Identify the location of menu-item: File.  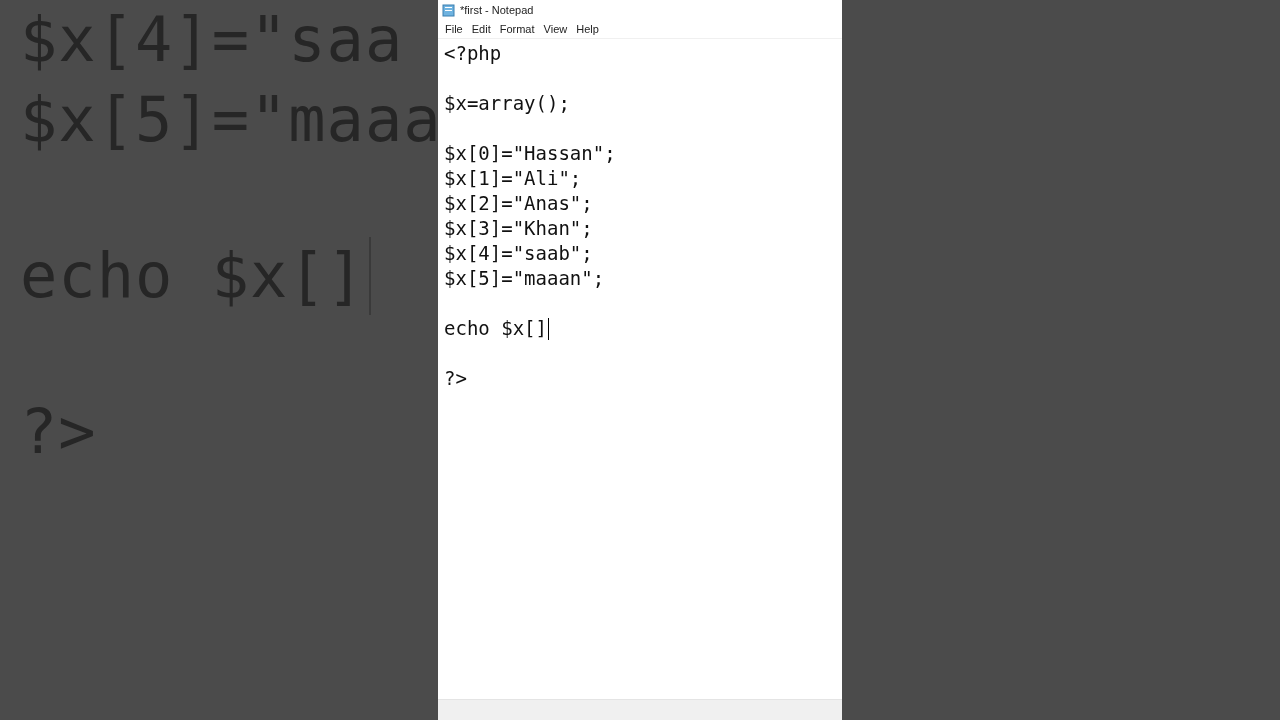
(454, 29).